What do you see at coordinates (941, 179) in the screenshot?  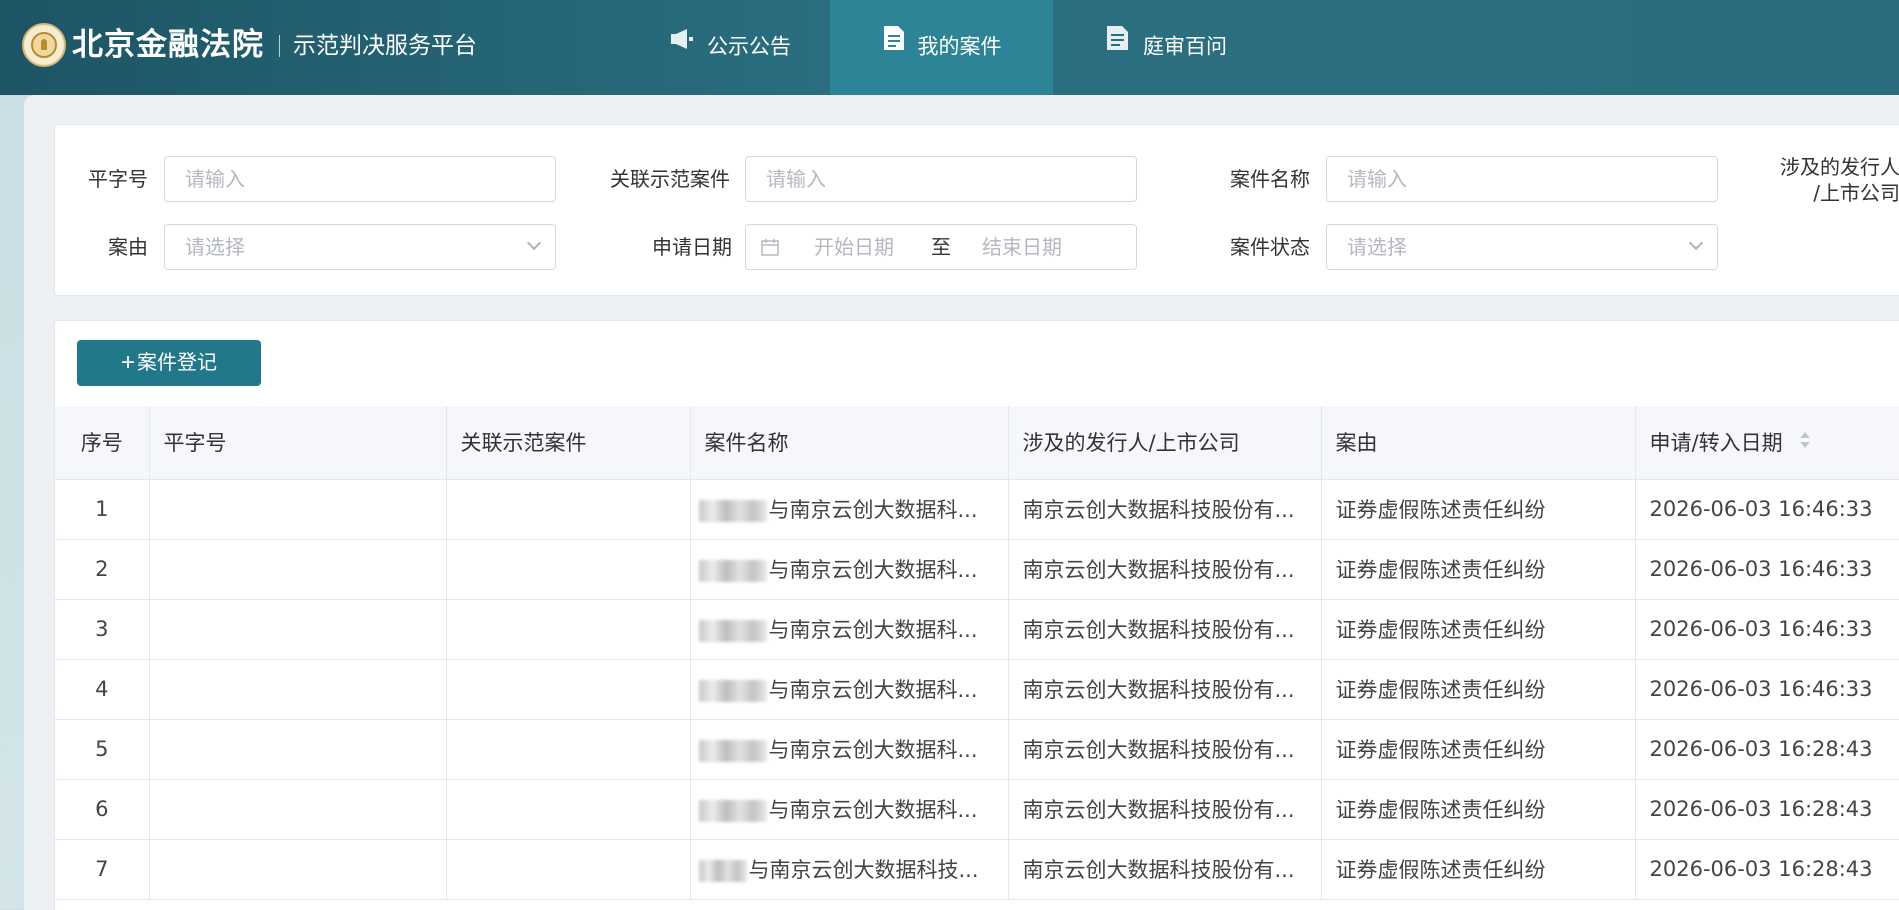 I see `related-case-input: 请输入` at bounding box center [941, 179].